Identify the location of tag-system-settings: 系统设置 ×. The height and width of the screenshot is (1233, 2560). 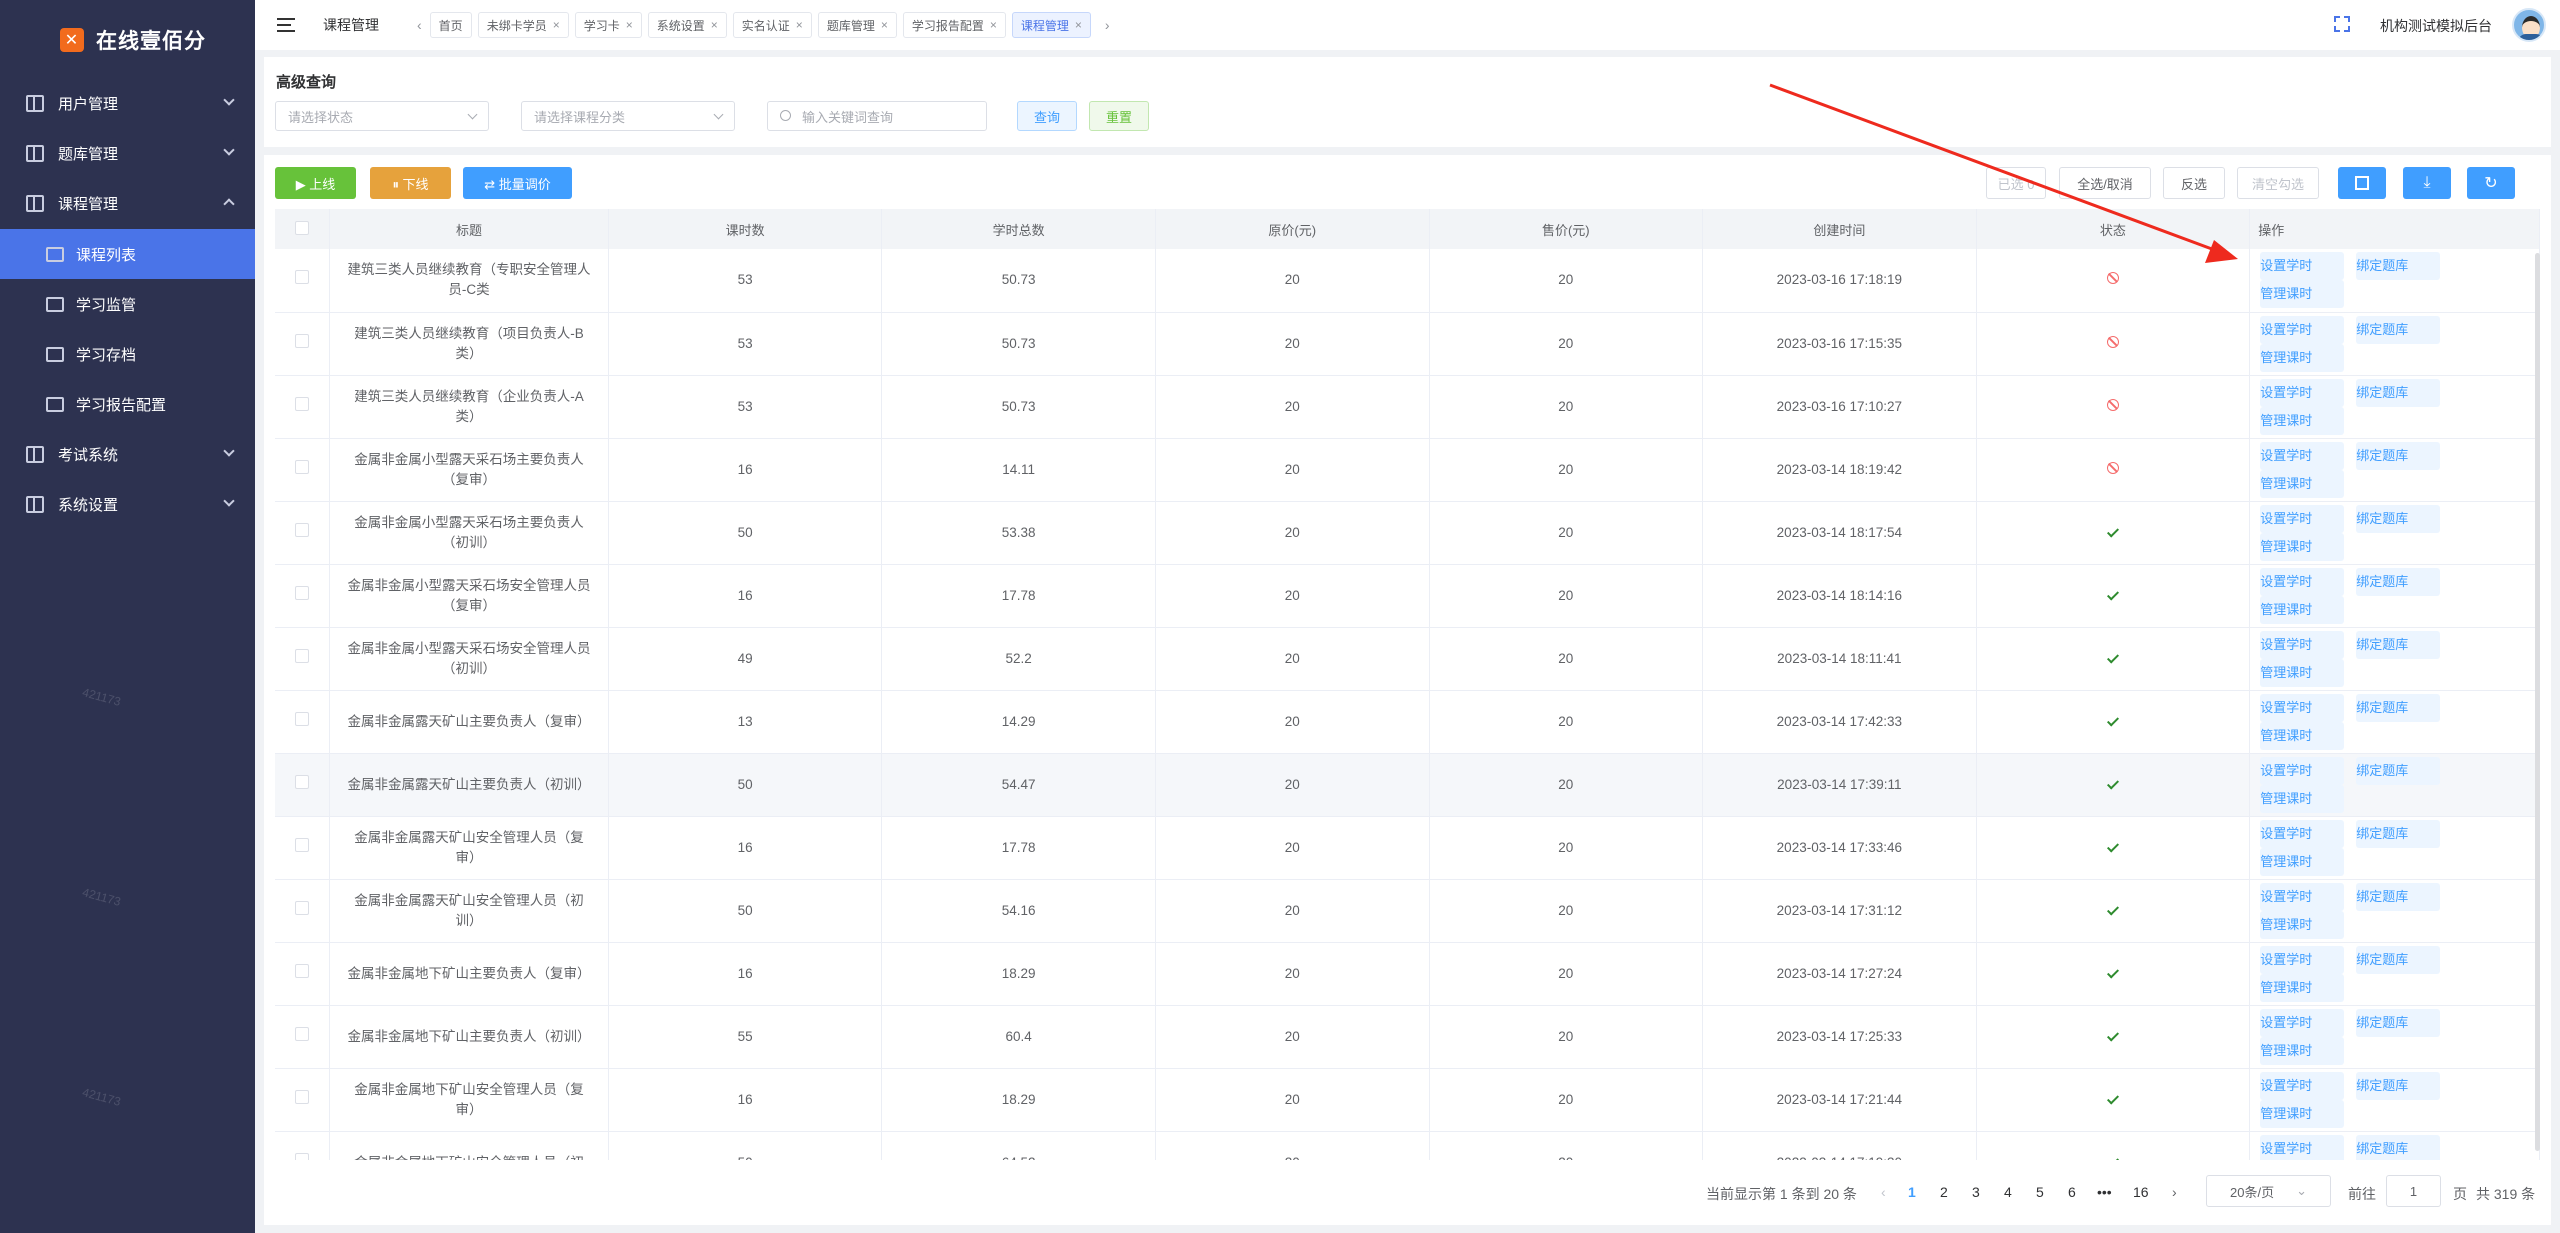
(687, 25).